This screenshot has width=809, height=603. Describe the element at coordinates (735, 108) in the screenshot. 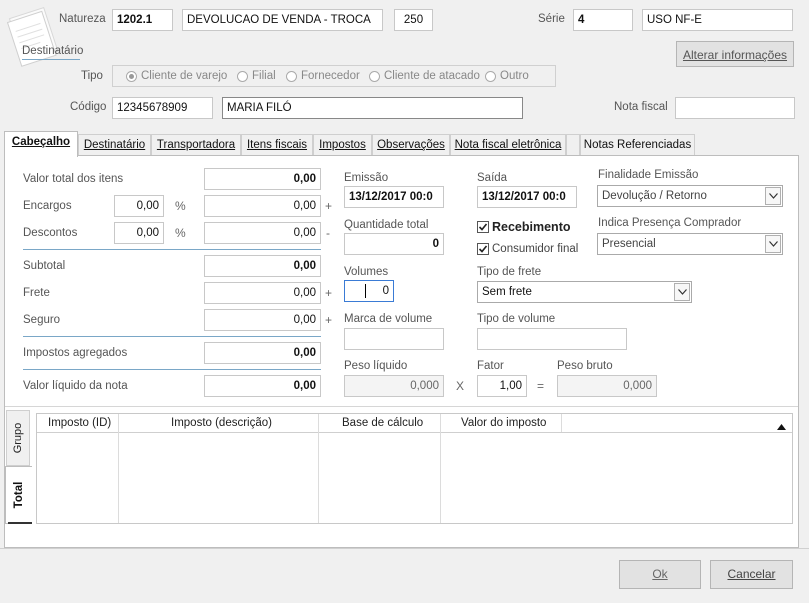

I see `nota-fiscal-field` at that location.